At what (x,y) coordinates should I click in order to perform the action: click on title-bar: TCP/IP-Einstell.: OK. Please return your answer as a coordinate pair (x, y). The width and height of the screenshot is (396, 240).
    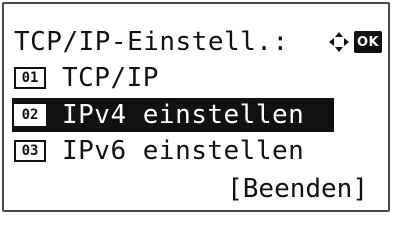
    Looking at the image, I should click on (198, 42).